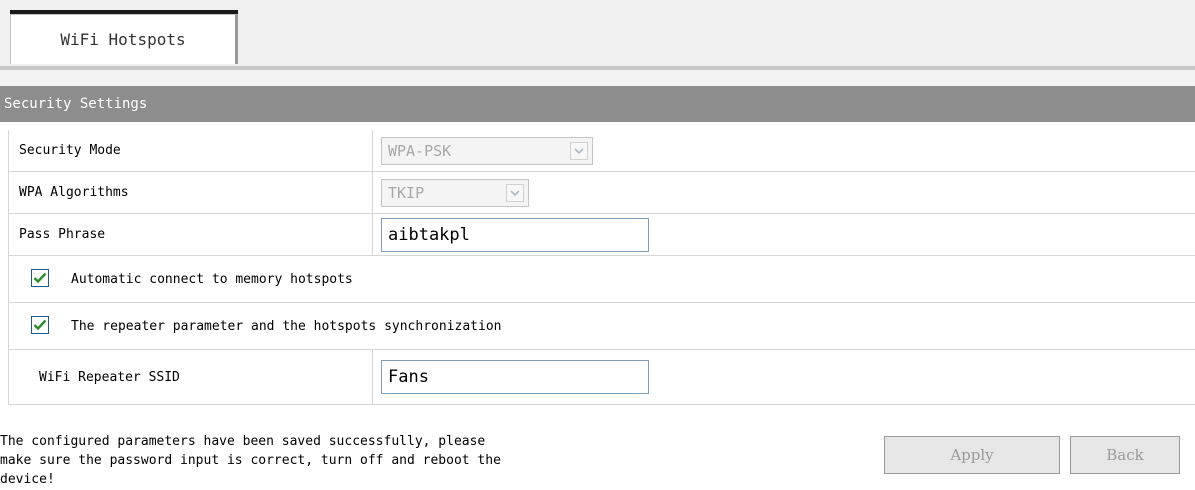 This screenshot has height=490, width=1195. I want to click on tab-wifi-hotspots: WiFi Hotspots, so click(124, 39).